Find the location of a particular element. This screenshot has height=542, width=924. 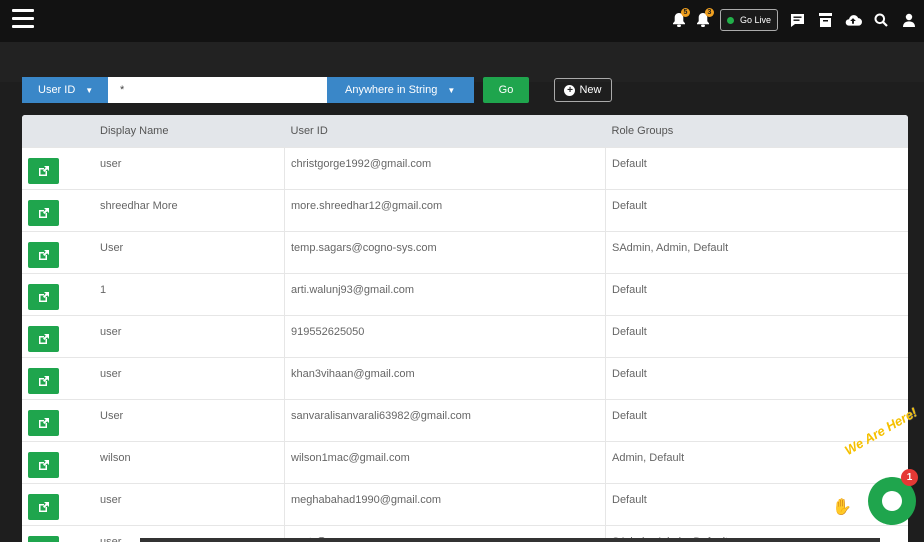

user-id-cell: more.shreedhar12@gmail.com is located at coordinates (367, 206).